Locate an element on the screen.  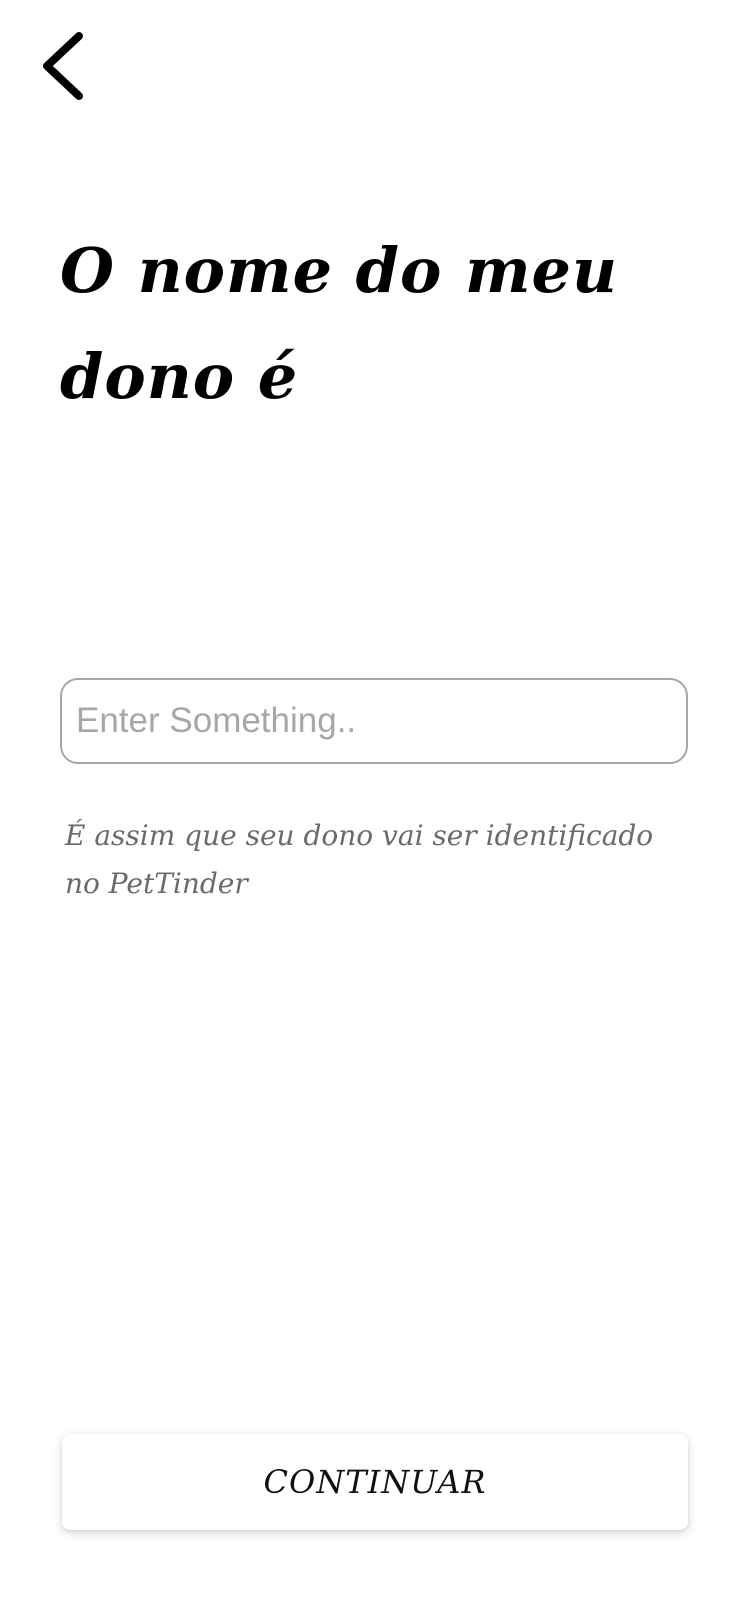
owner-name-input is located at coordinates (374, 721).